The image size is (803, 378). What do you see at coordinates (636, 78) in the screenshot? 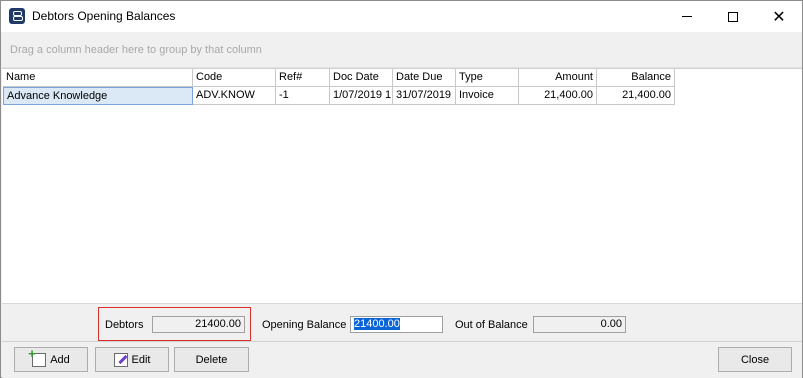
I see `column-header-balance: Balance` at bounding box center [636, 78].